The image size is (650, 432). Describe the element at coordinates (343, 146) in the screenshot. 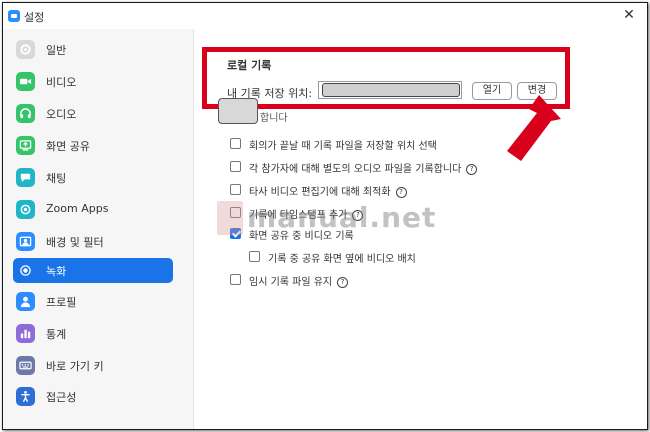

I see `option-label: 회의가 끝날 때 기록 파일을 저장할 위치 선택` at that location.